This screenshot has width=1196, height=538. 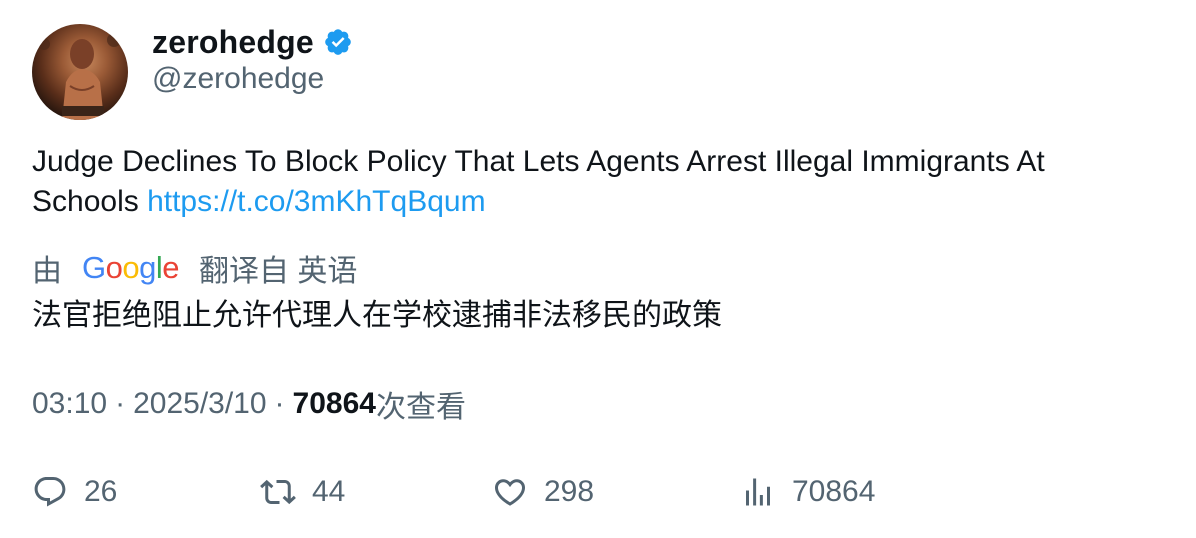 I want to click on translation-header: 由 Google 翻译自 英语, so click(x=194, y=268).